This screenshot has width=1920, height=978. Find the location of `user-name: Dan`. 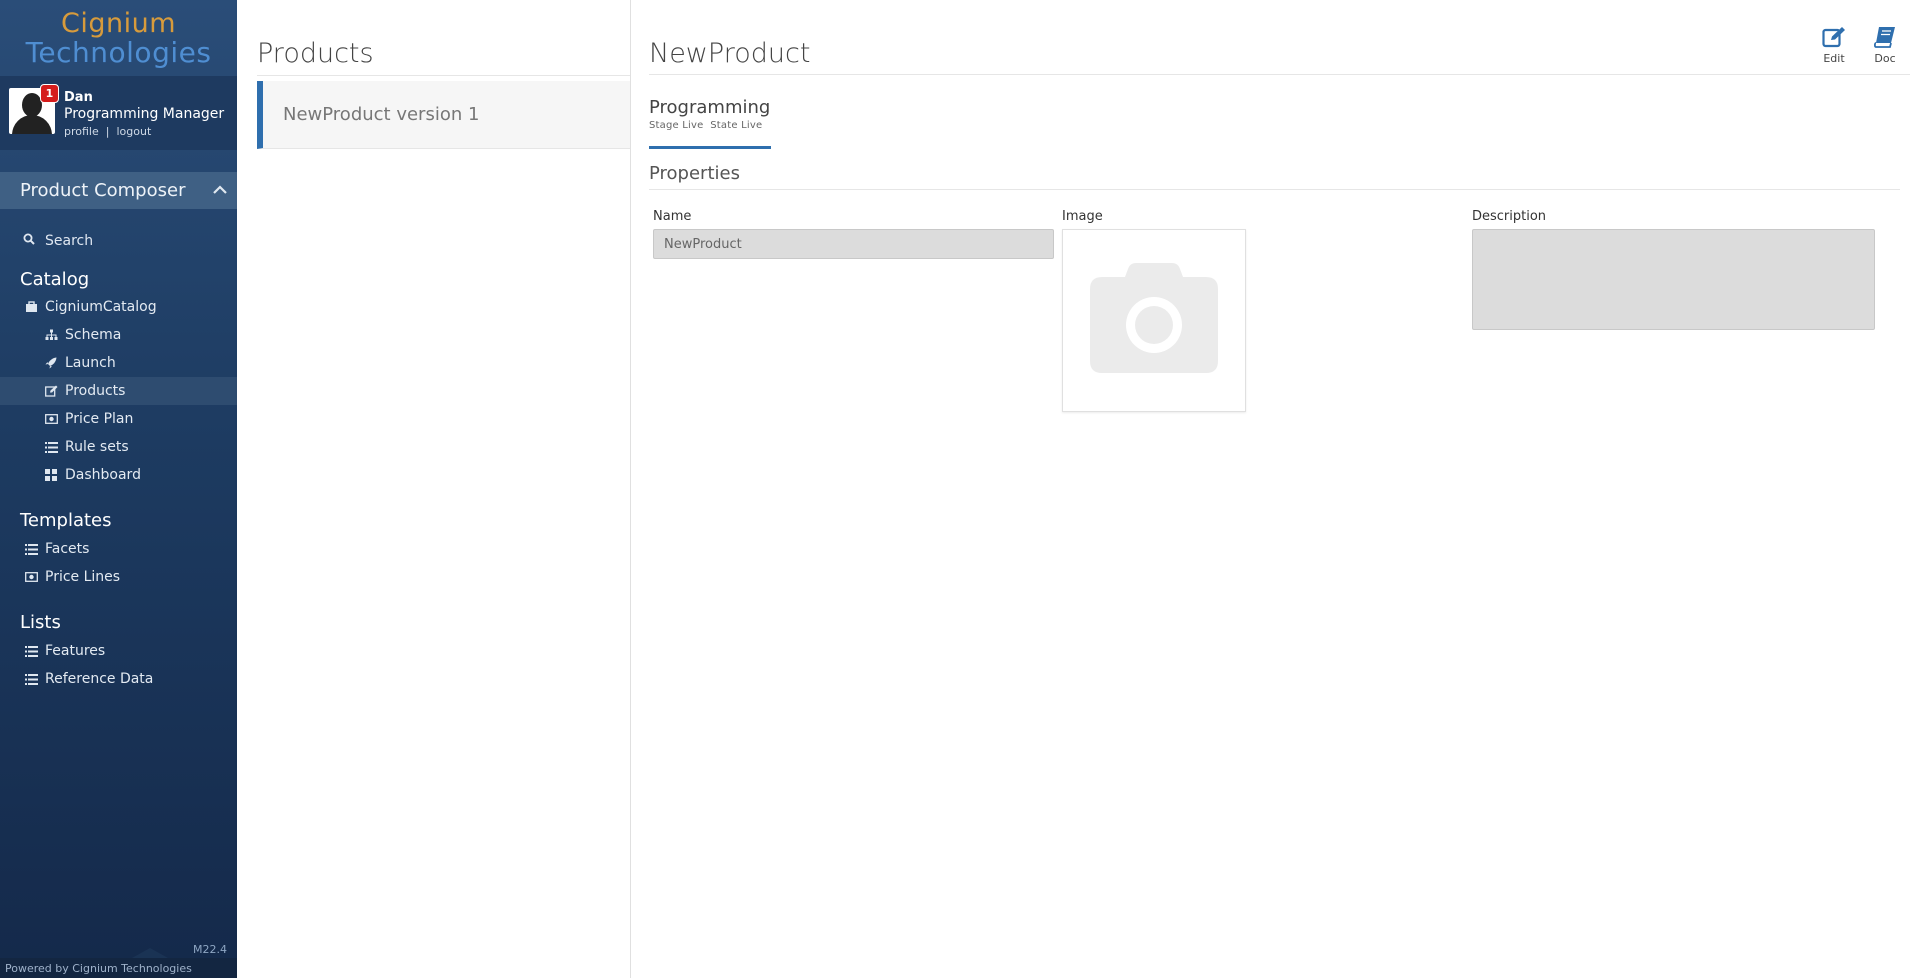

user-name: Dan is located at coordinates (78, 97).